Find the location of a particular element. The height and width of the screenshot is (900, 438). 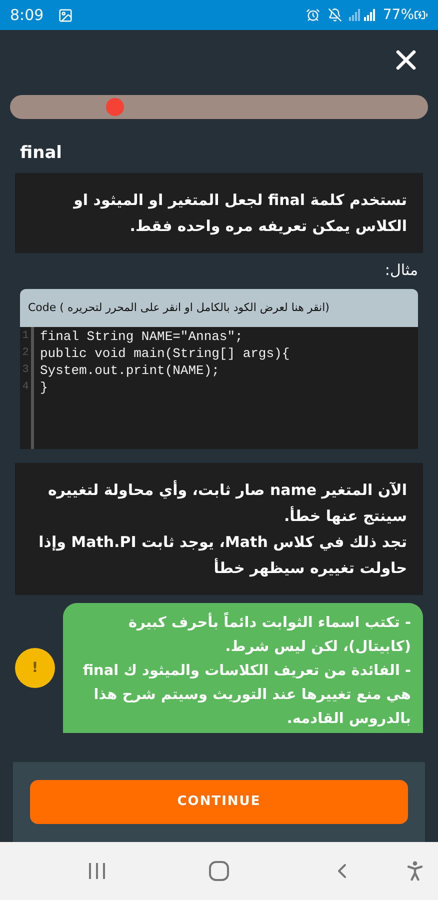

code-line: } is located at coordinates (44, 387).